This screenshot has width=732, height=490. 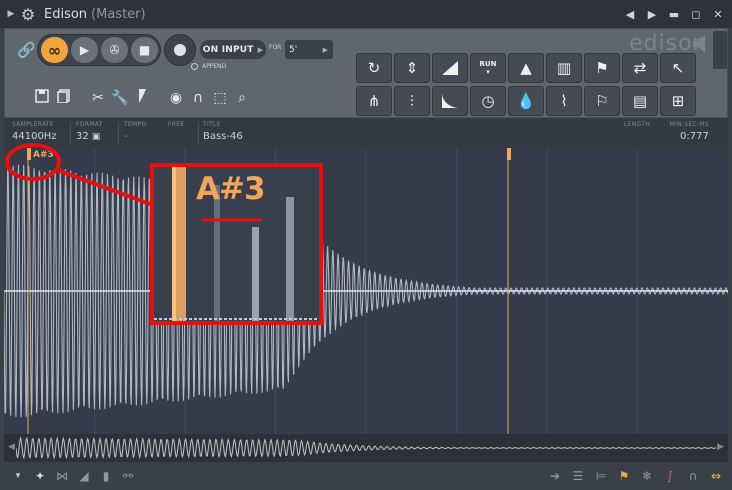 What do you see at coordinates (84, 50) in the screenshot?
I see `play-button: ▶` at bounding box center [84, 50].